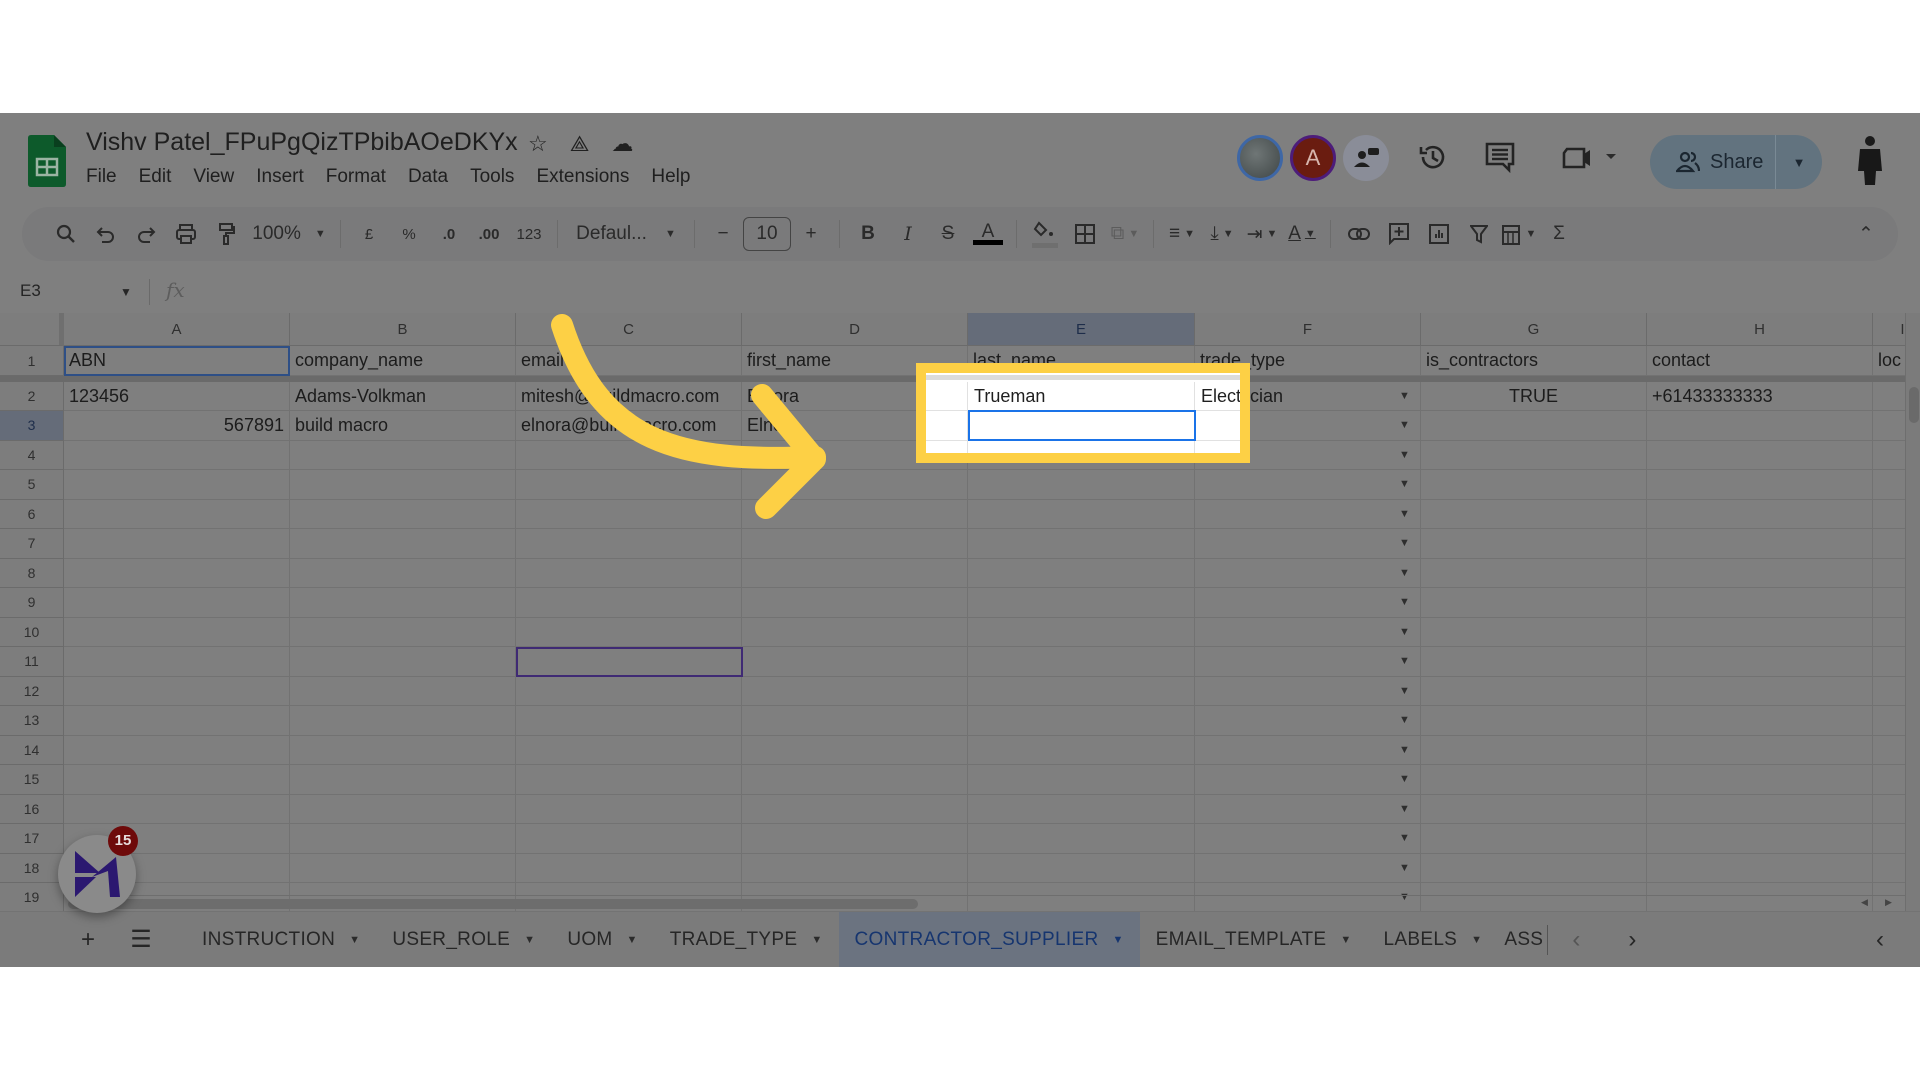  What do you see at coordinates (1534, 329) in the screenshot?
I see `column-header-g: G` at bounding box center [1534, 329].